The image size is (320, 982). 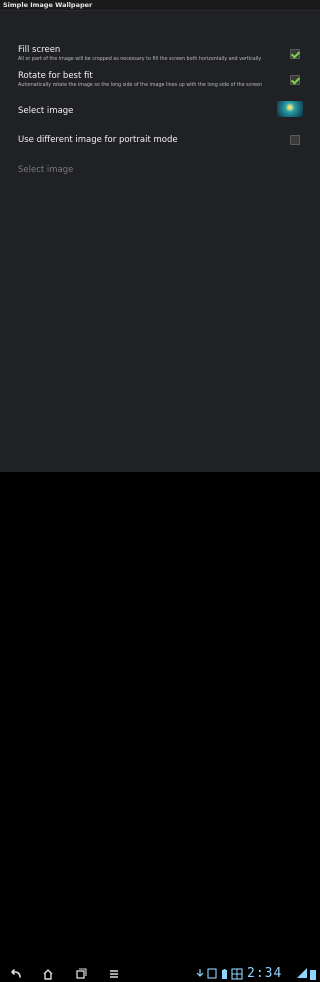 I want to click on pref-select-image-portrait-title: Select image, so click(x=46, y=170).